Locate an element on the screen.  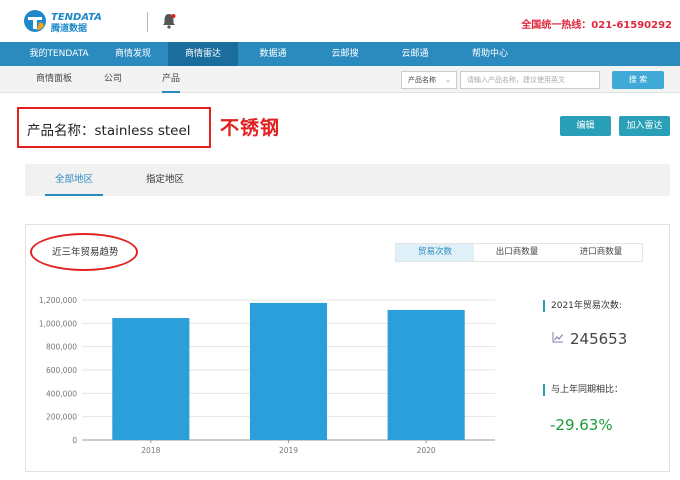
product-annotation: 不锈钢 is located at coordinates (250, 128).